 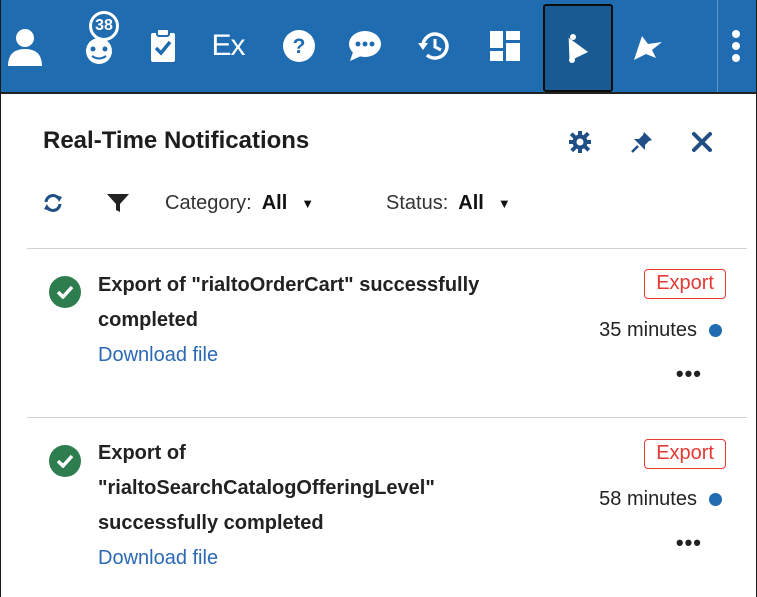 I want to click on filter-funnel-icon, so click(x=118, y=203).